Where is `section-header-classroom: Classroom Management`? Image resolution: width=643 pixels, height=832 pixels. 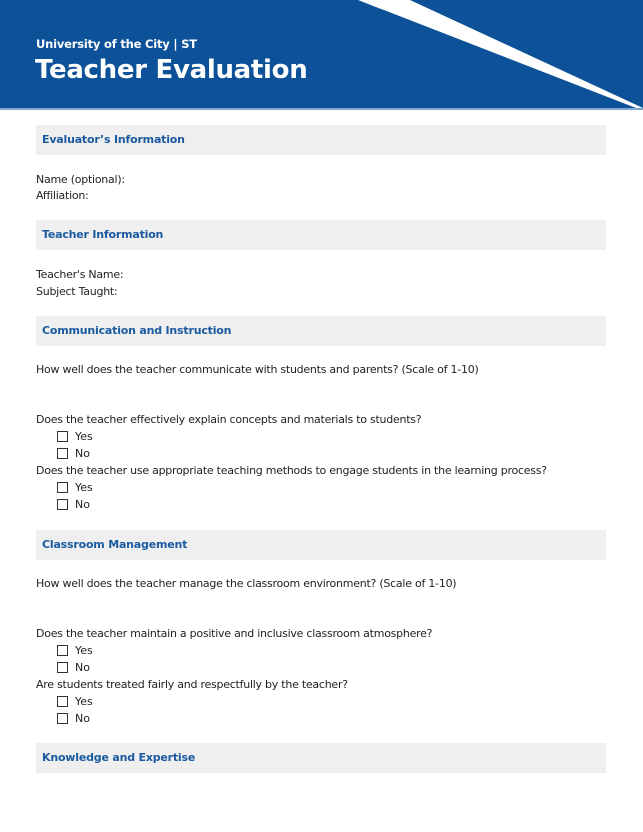 section-header-classroom: Classroom Management is located at coordinates (321, 545).